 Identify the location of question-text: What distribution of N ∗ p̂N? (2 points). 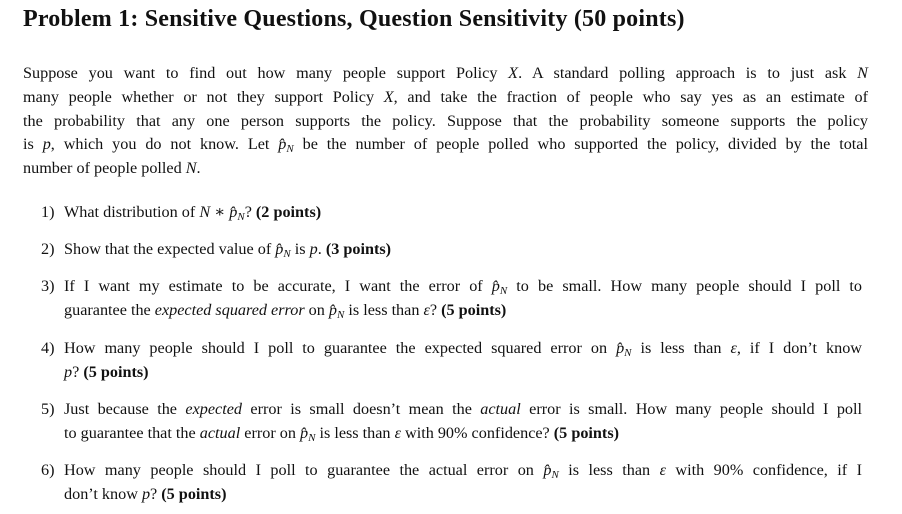
(193, 213).